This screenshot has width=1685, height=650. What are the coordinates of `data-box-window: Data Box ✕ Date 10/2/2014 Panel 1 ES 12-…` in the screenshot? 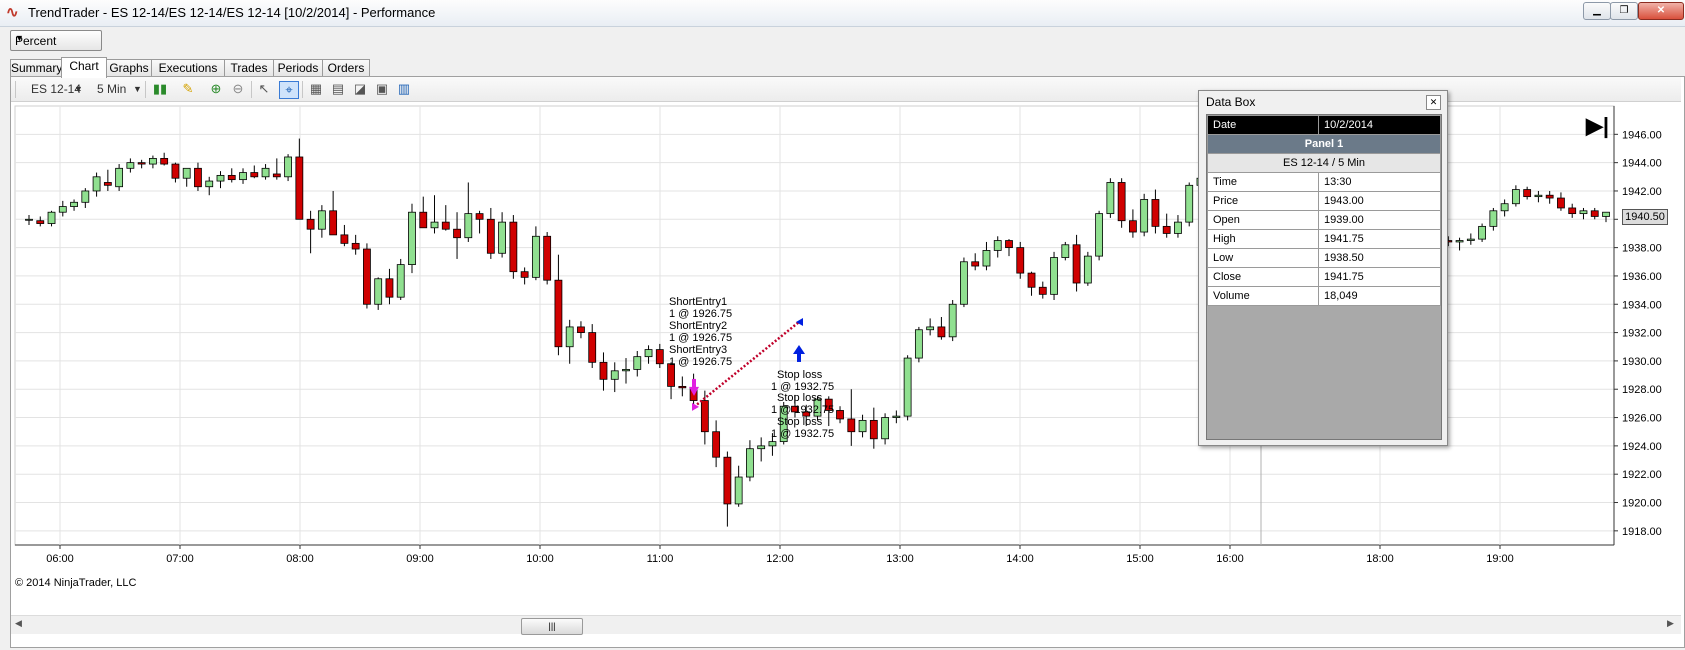 It's located at (1323, 268).